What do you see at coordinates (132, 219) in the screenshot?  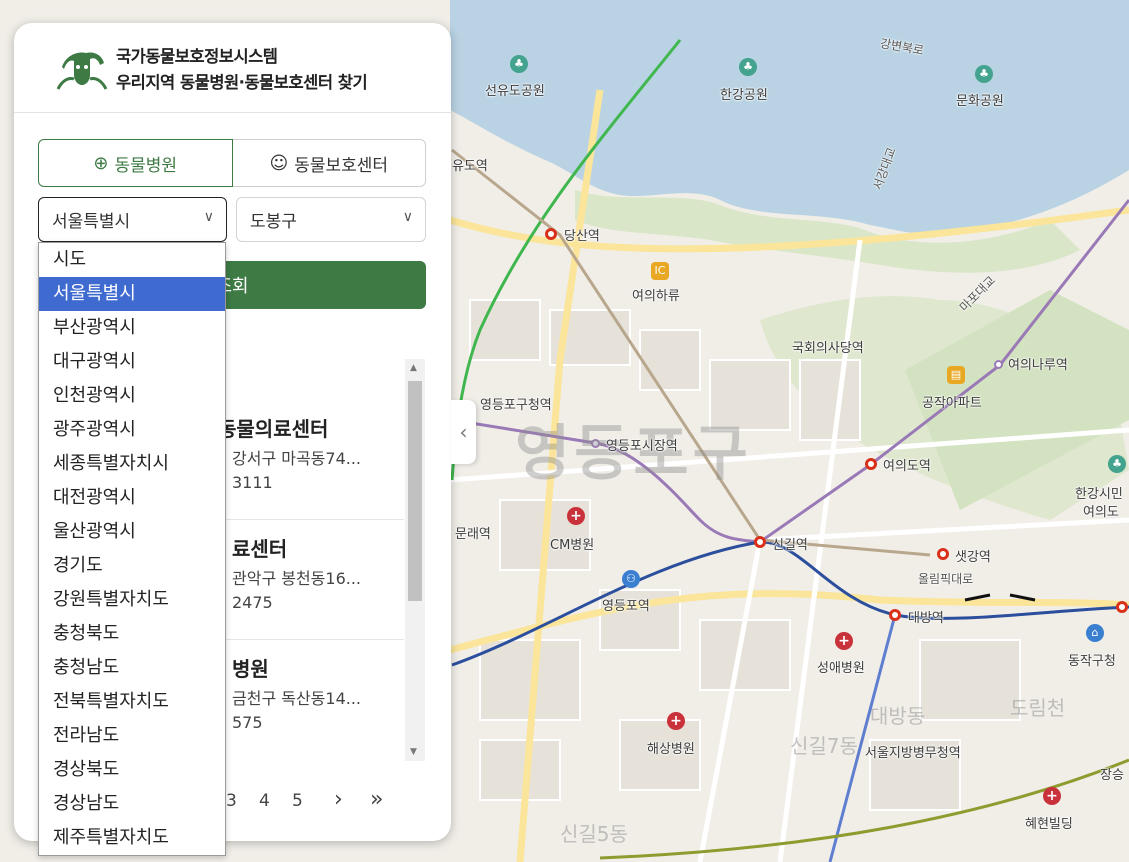 I see `sido-select: 서울특별시 ∨` at bounding box center [132, 219].